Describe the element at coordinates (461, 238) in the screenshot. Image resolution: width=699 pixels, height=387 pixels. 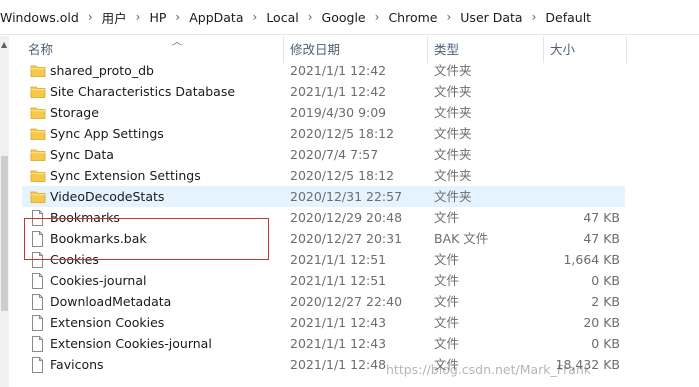
I see `file-type: BAK 文件` at that location.